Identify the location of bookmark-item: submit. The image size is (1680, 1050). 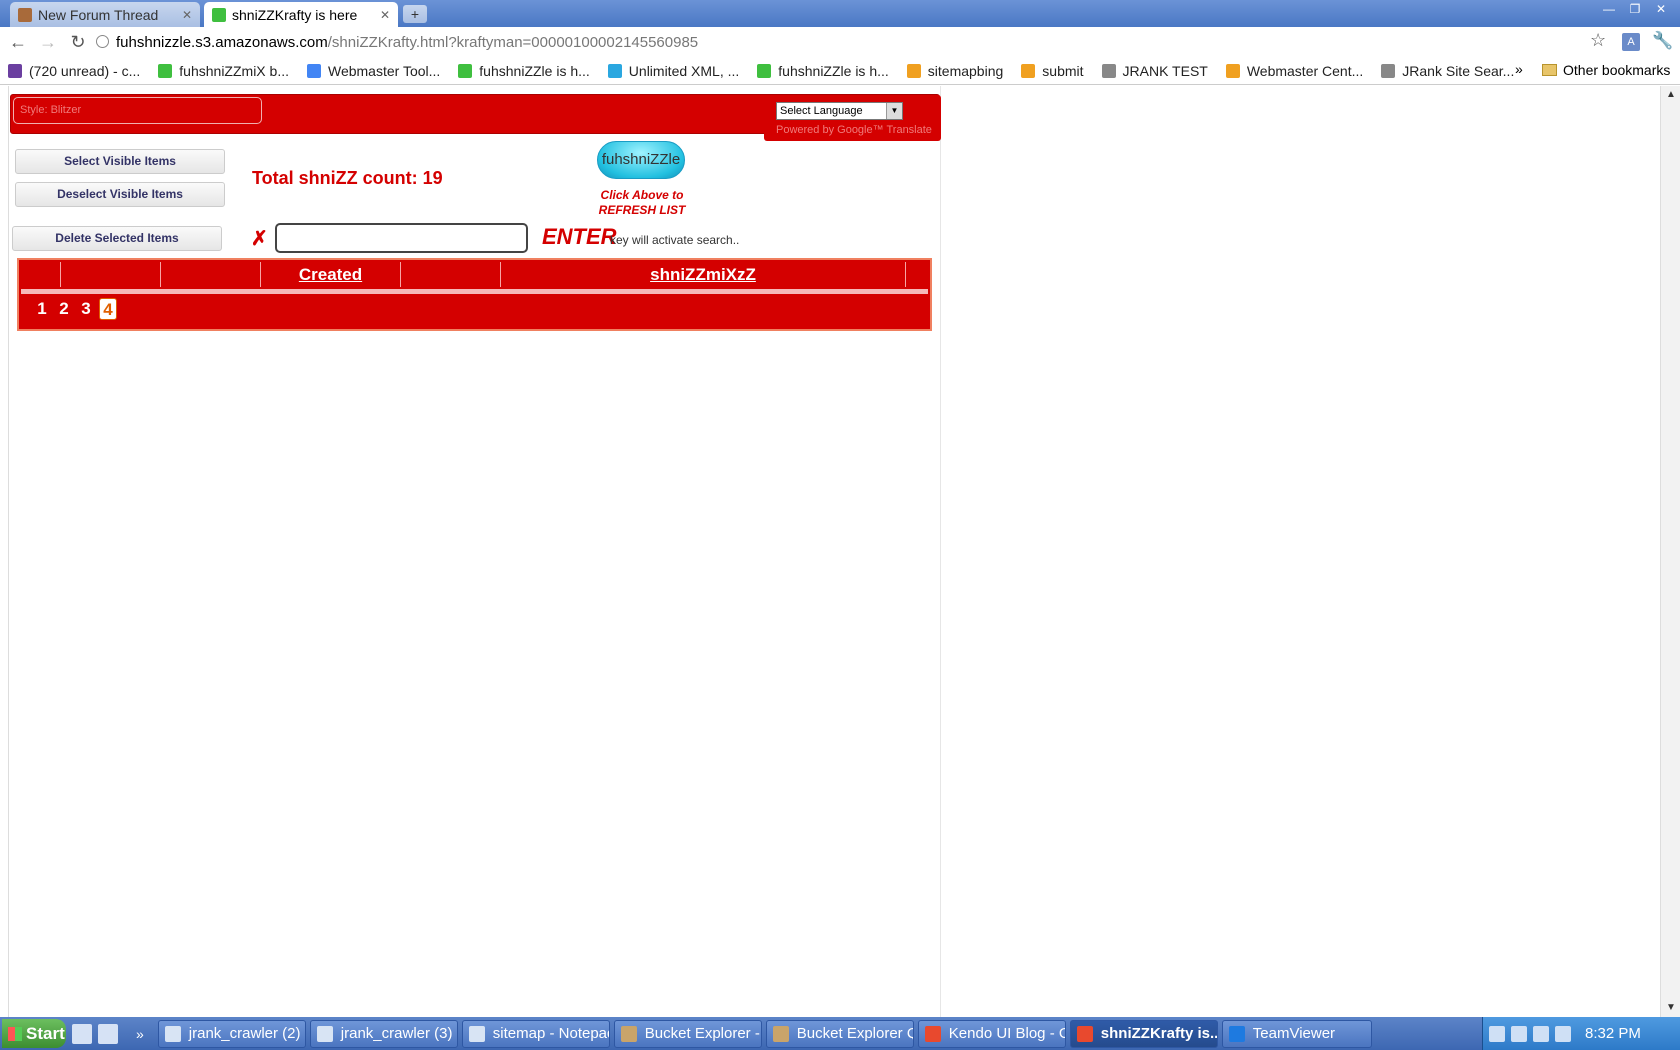
(1052, 70).